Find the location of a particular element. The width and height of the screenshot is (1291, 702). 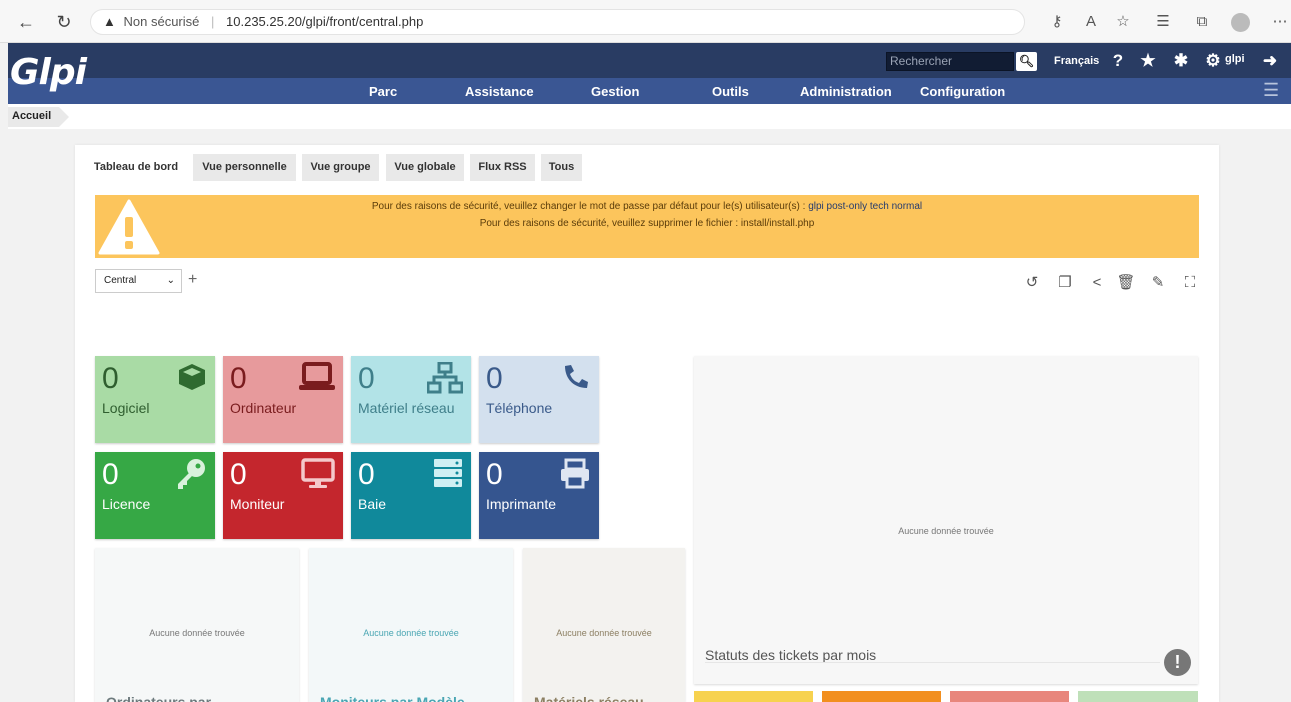

tab-flux-rss: Flux RSS is located at coordinates (502, 167).